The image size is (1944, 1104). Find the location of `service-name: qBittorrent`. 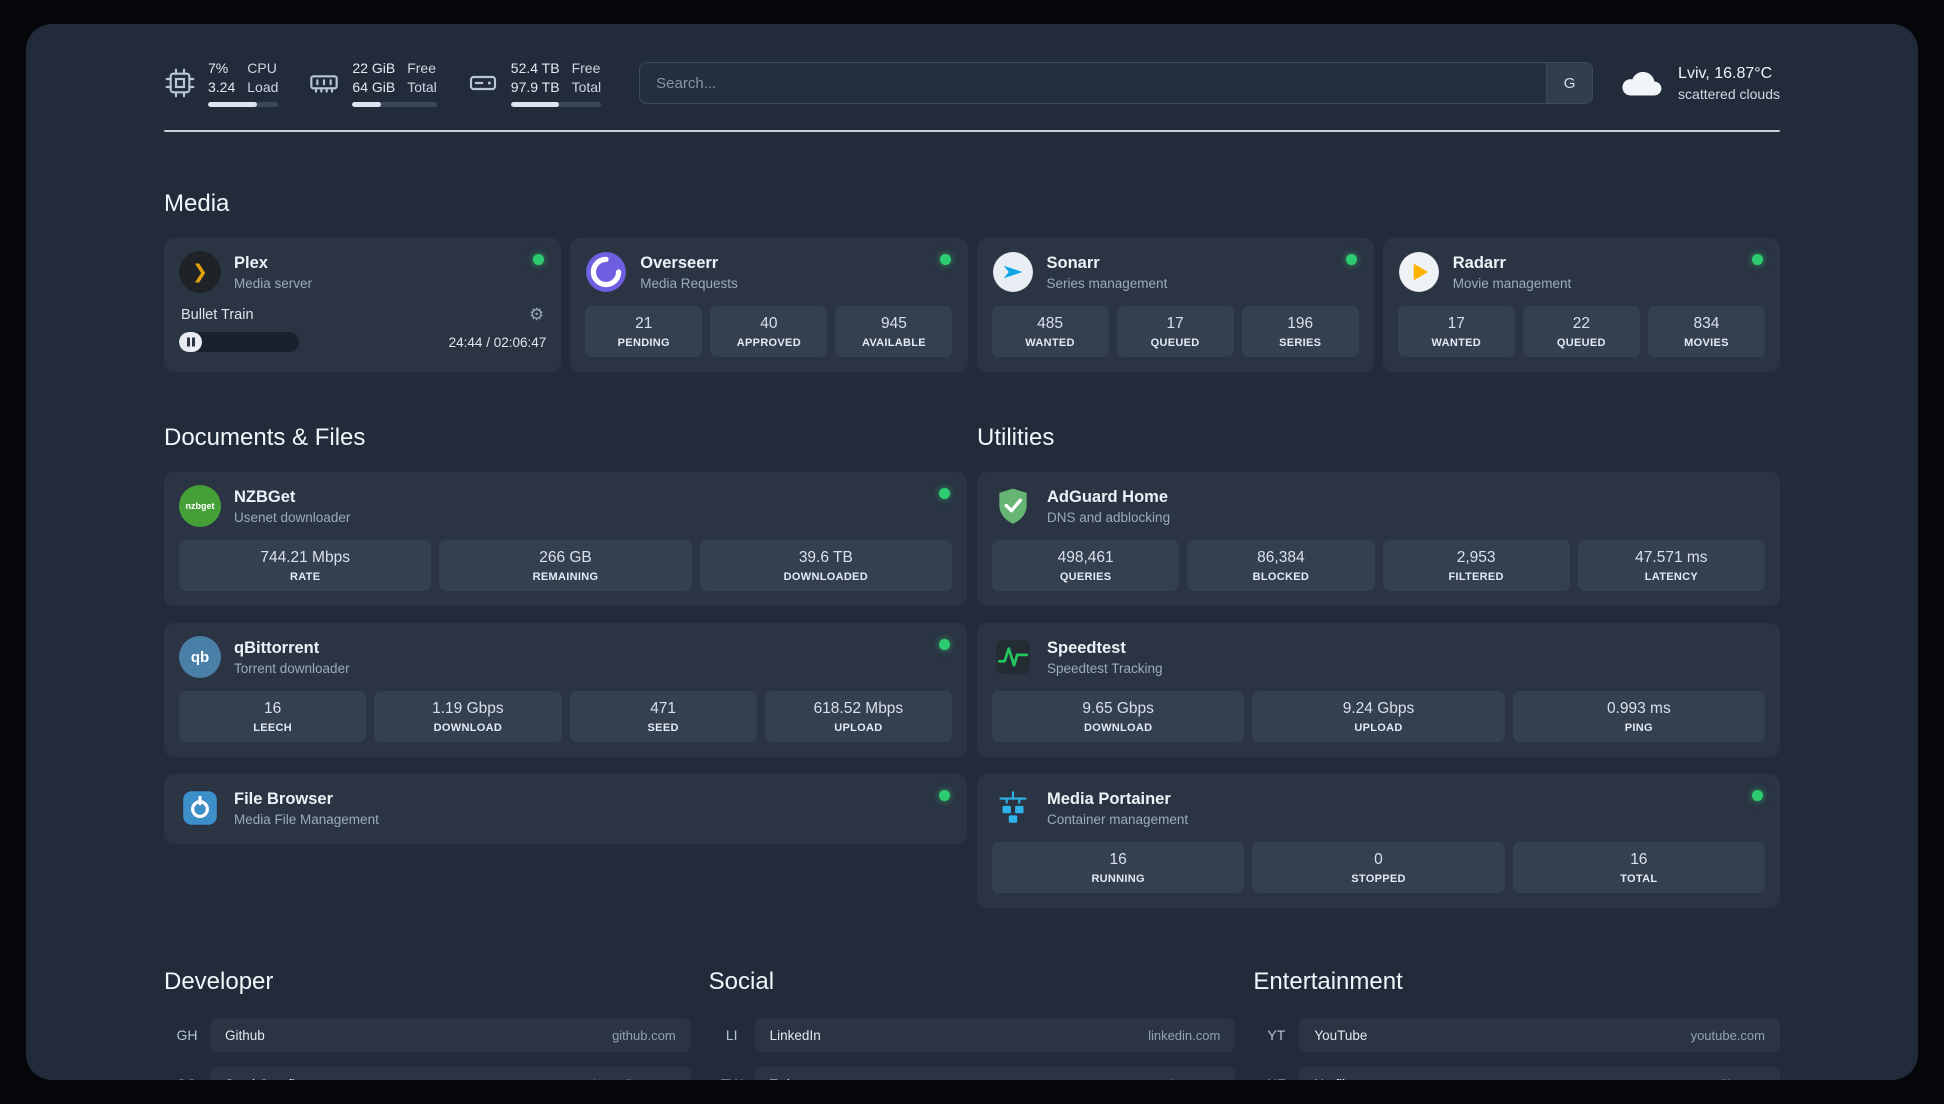

service-name: qBittorrent is located at coordinates (277, 647).